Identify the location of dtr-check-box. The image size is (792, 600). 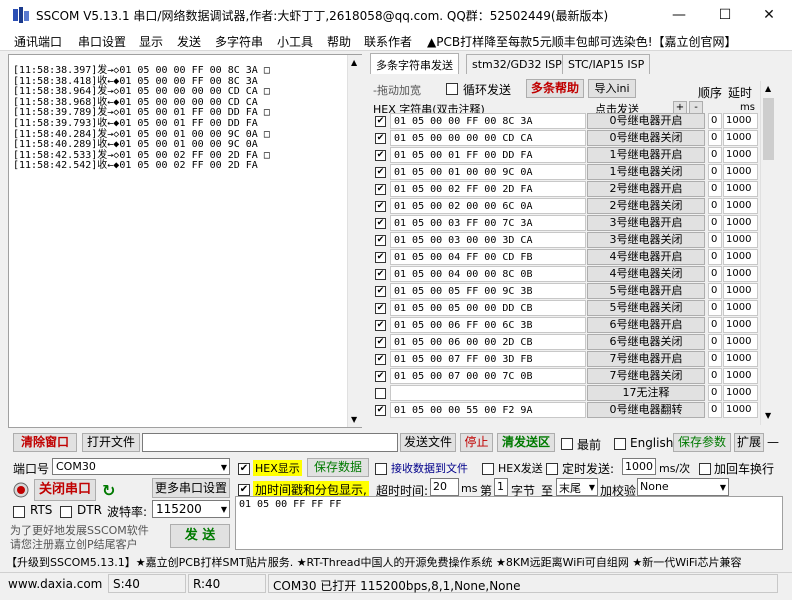
(66, 511).